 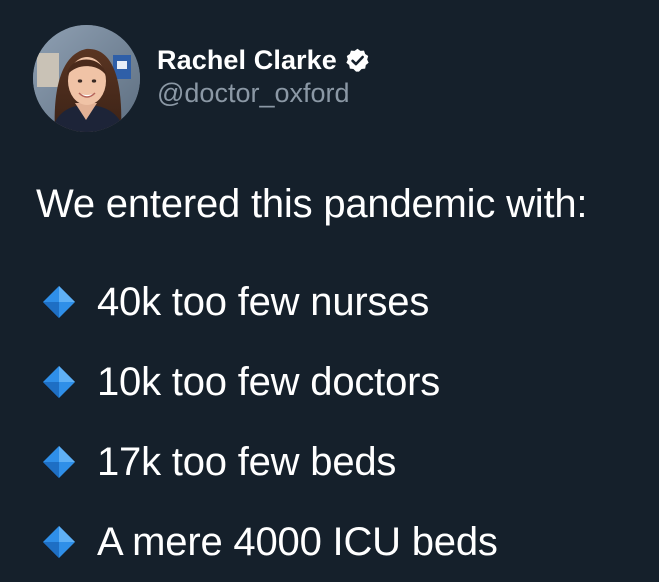 I want to click on author-name-row: Rachel Clarke, so click(x=264, y=60).